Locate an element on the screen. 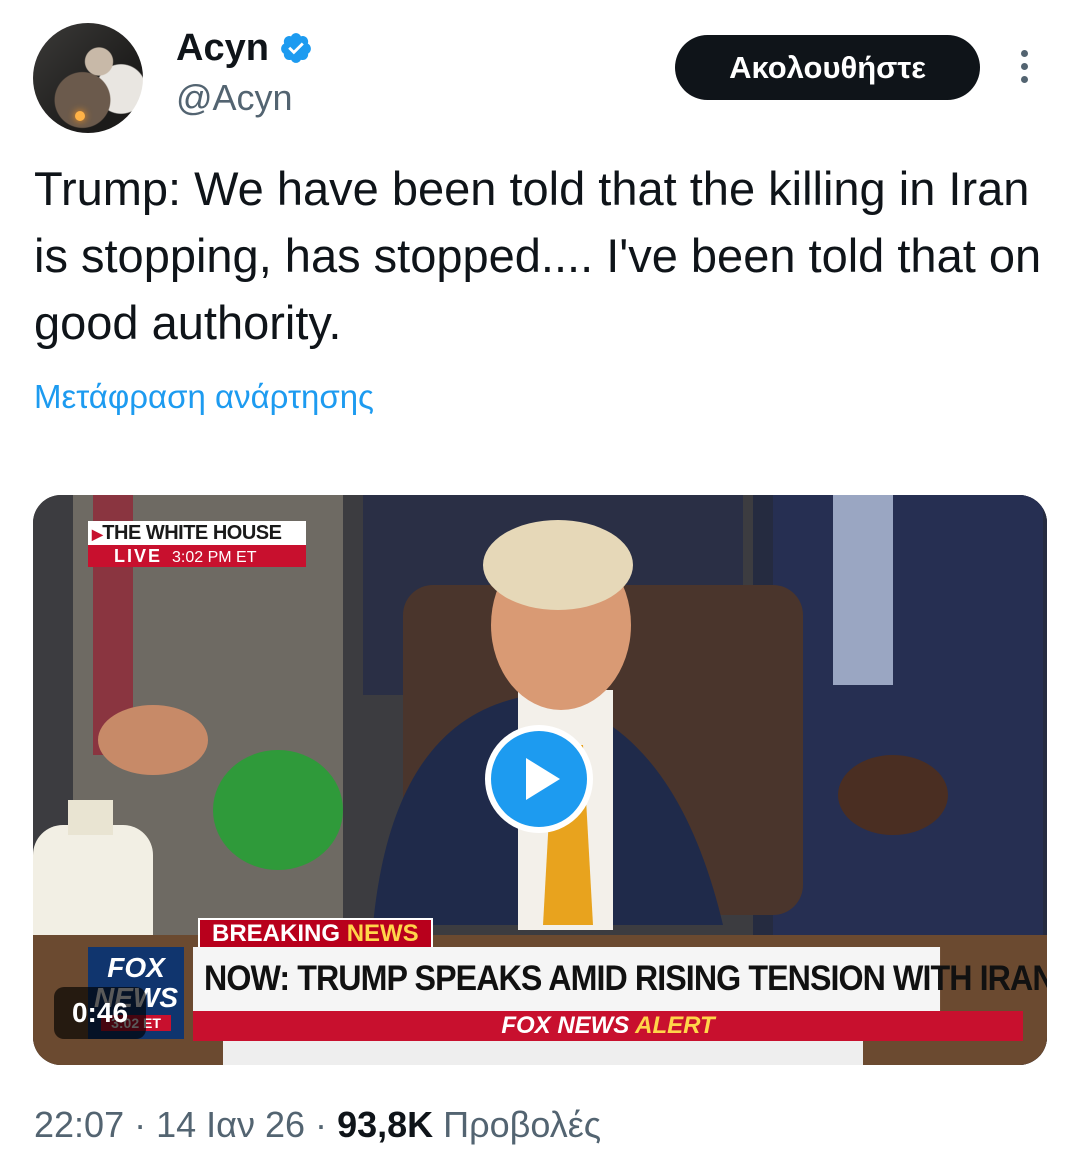 The image size is (1080, 1176). user-handle: @Acyn is located at coordinates (234, 98).